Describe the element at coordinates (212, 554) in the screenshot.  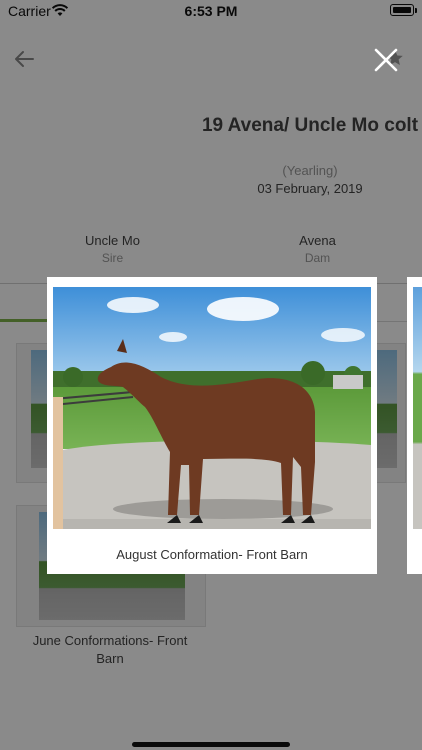
I see `photo-caption: August Conformation- Front Barn` at that location.